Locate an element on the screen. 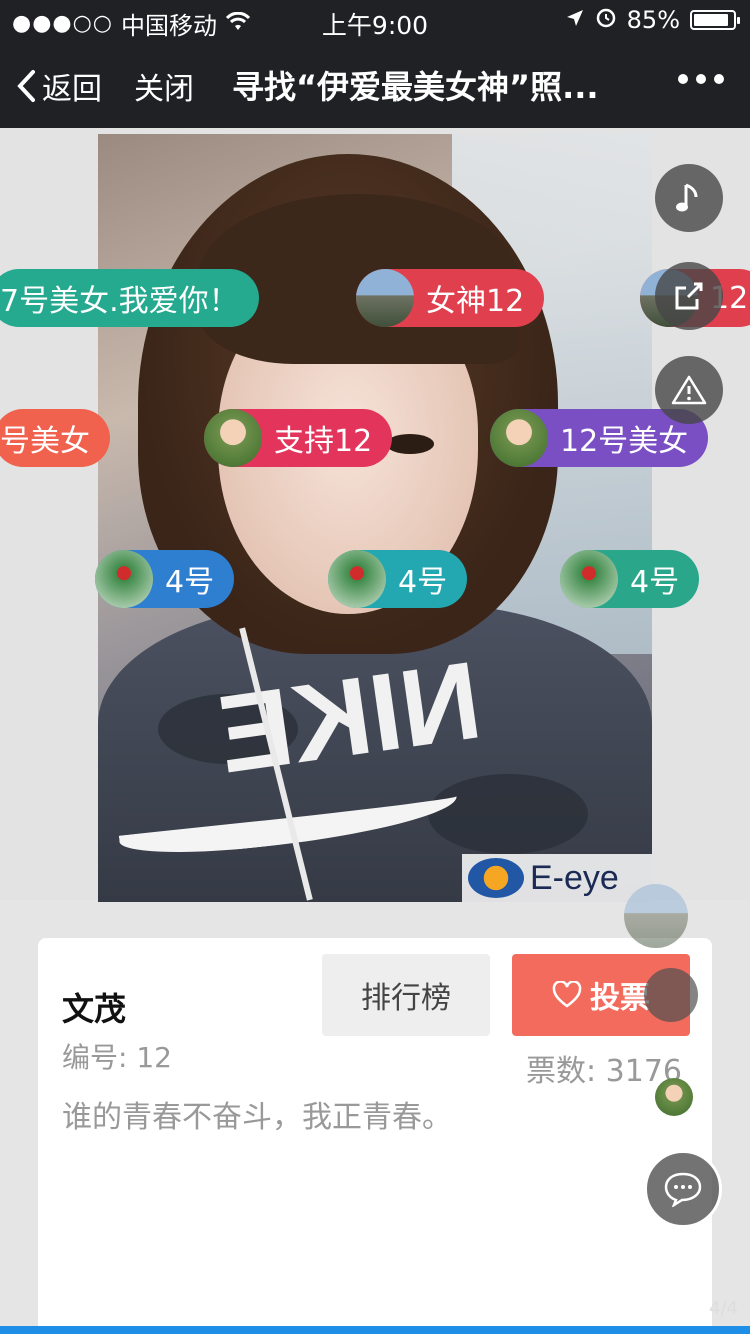  close-button: 关闭 is located at coordinates (164, 86).